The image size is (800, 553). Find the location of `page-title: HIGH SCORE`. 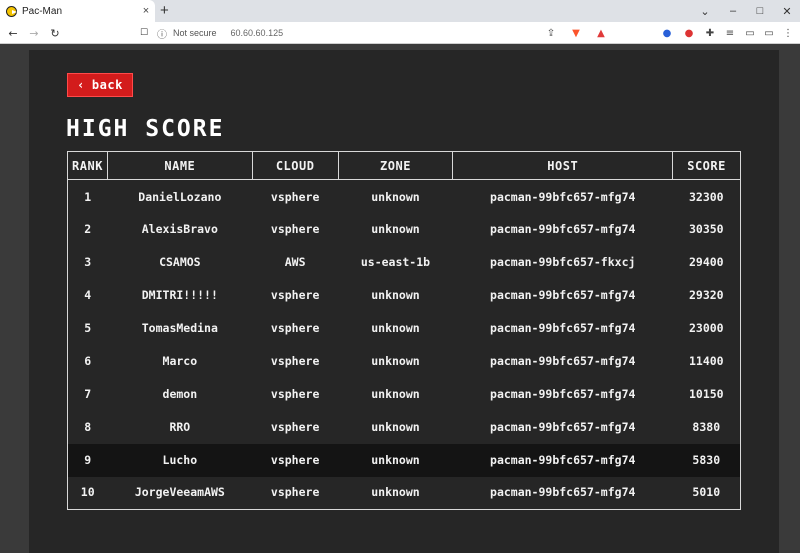

page-title: HIGH SCORE is located at coordinates (145, 129).